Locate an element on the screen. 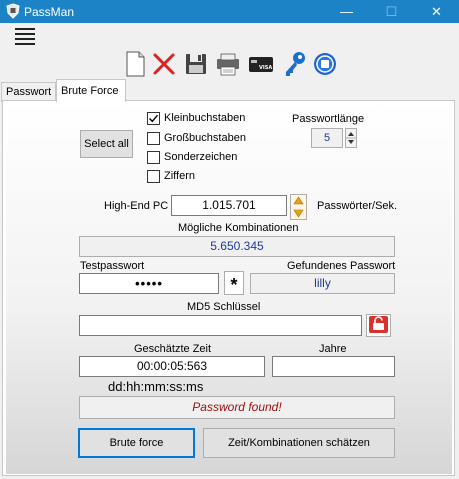 This screenshot has width=459, height=479. digits-label: Ziffern is located at coordinates (179, 176).